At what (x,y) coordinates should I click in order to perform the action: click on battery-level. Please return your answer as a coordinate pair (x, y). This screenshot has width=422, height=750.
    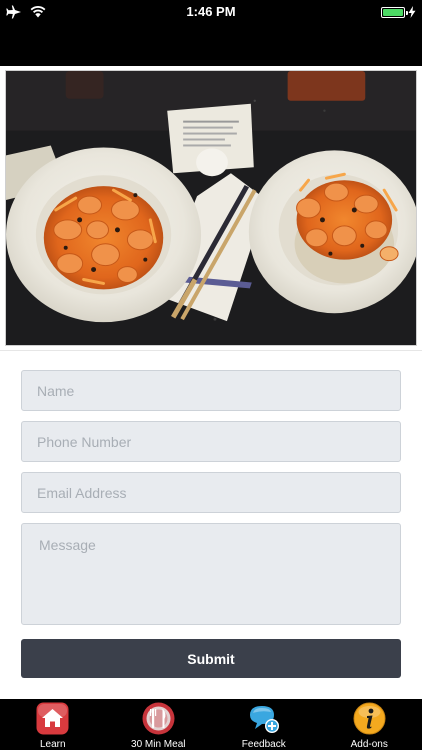
    Looking at the image, I should click on (393, 12).